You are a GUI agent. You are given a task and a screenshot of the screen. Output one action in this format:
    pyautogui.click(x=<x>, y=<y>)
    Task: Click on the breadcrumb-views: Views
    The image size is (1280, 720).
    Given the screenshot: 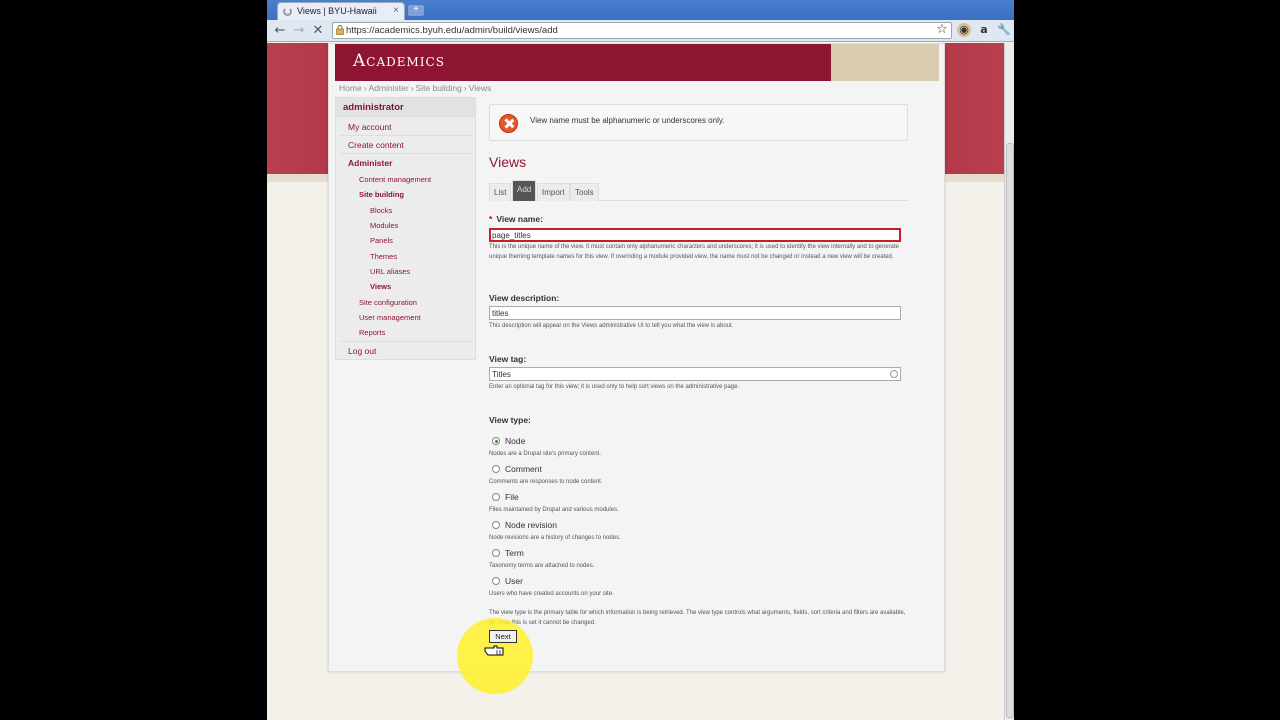 What is the action you would take?
    pyautogui.click(x=480, y=88)
    